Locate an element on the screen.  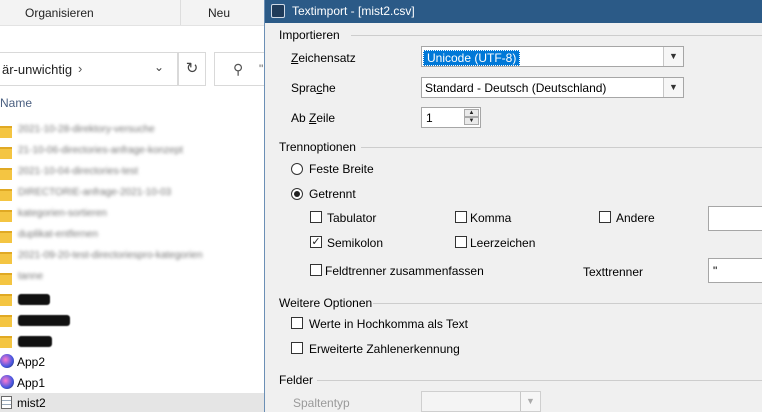
quoted-as-text-checkbox is located at coordinates (297, 323).